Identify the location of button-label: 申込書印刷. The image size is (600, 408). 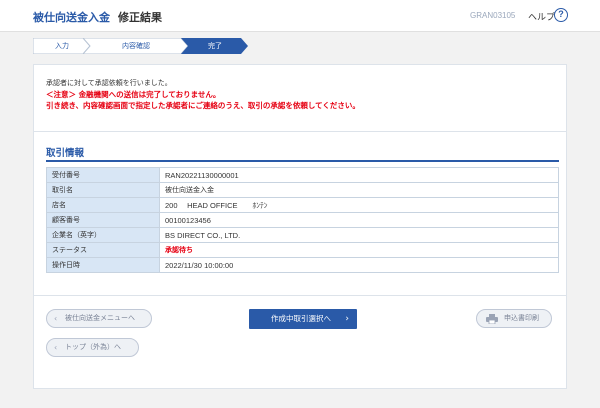
(521, 318).